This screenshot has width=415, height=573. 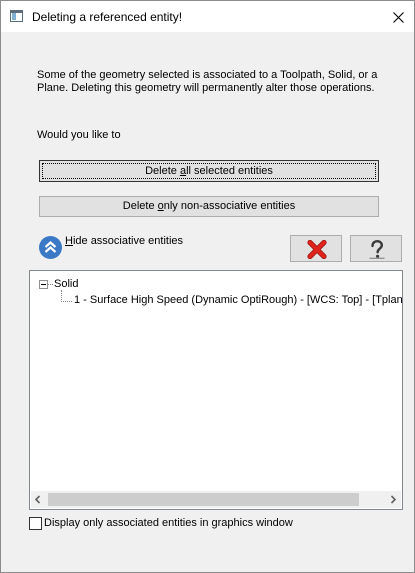 What do you see at coordinates (107, 17) in the screenshot?
I see `window-title: Deleting a referenced entity!` at bounding box center [107, 17].